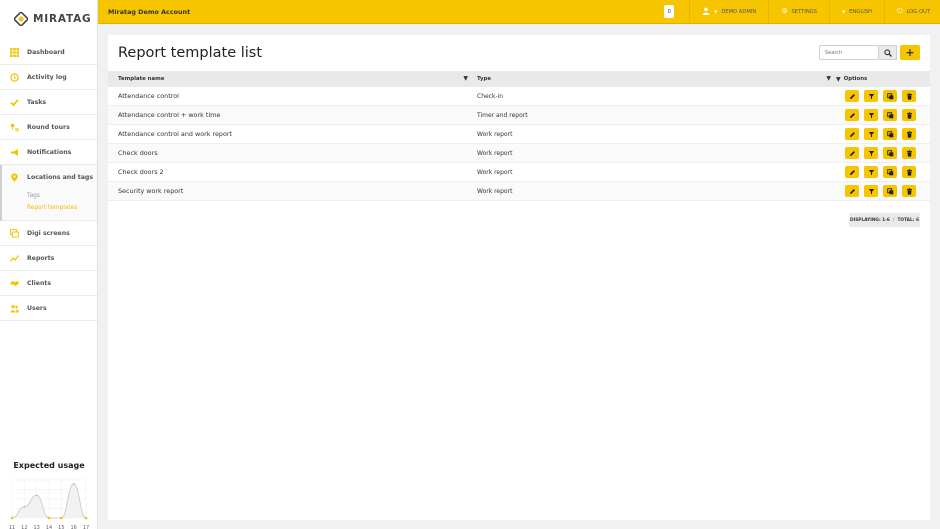  I want to click on column-label: Options, so click(855, 79).